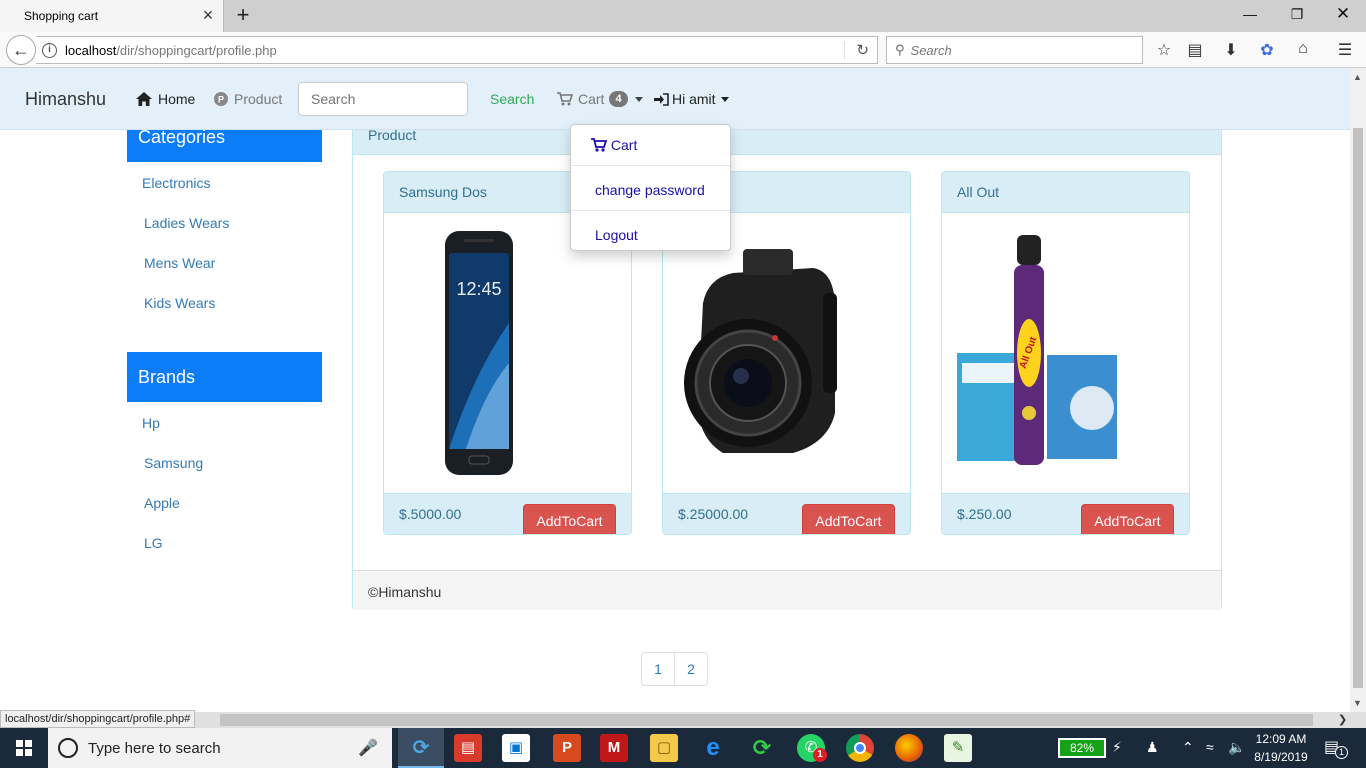  What do you see at coordinates (624, 145) in the screenshot?
I see `menu-item-cart-label: Cart` at bounding box center [624, 145].